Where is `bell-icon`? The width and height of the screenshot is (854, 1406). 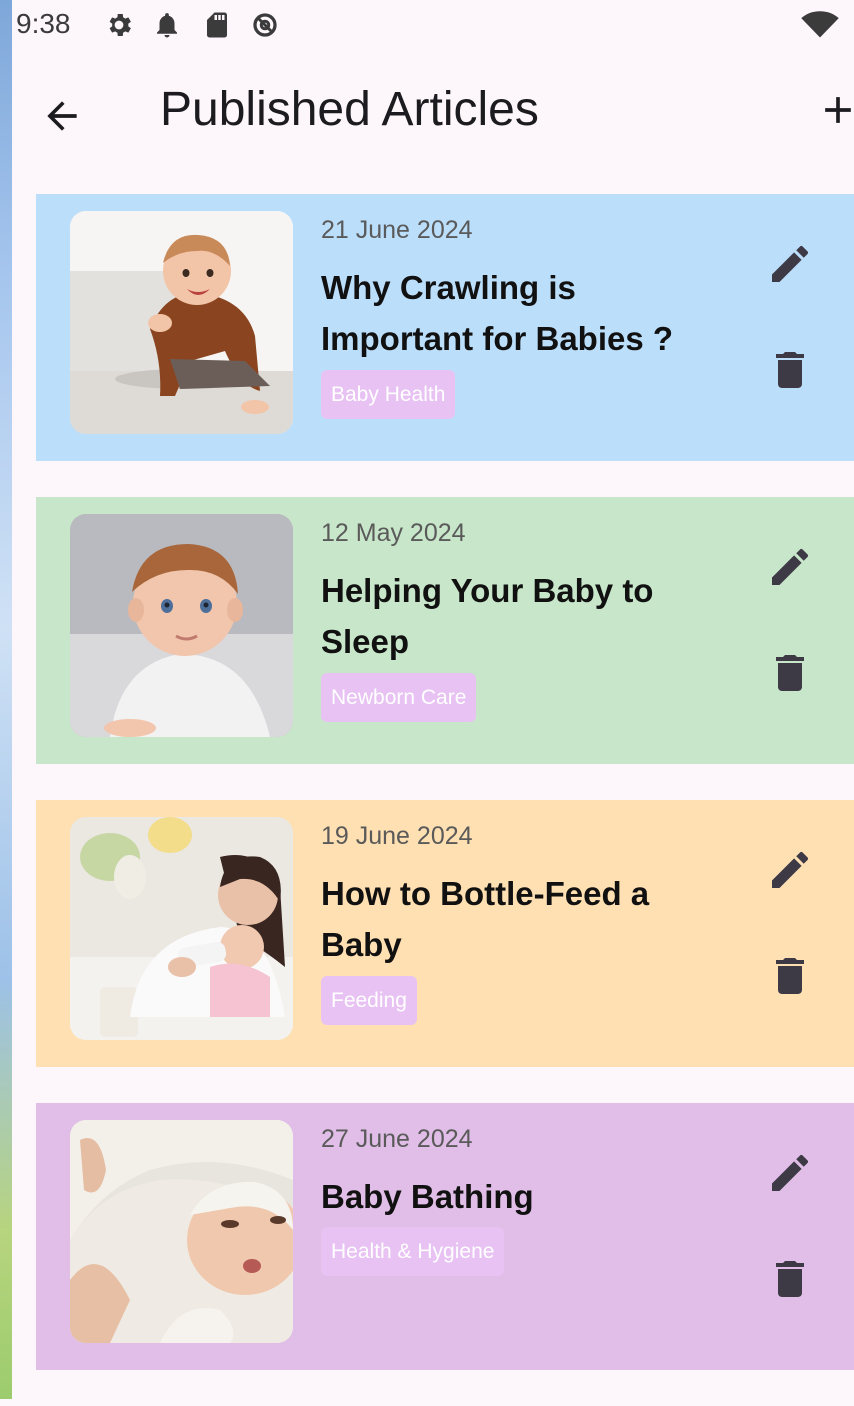 bell-icon is located at coordinates (167, 25).